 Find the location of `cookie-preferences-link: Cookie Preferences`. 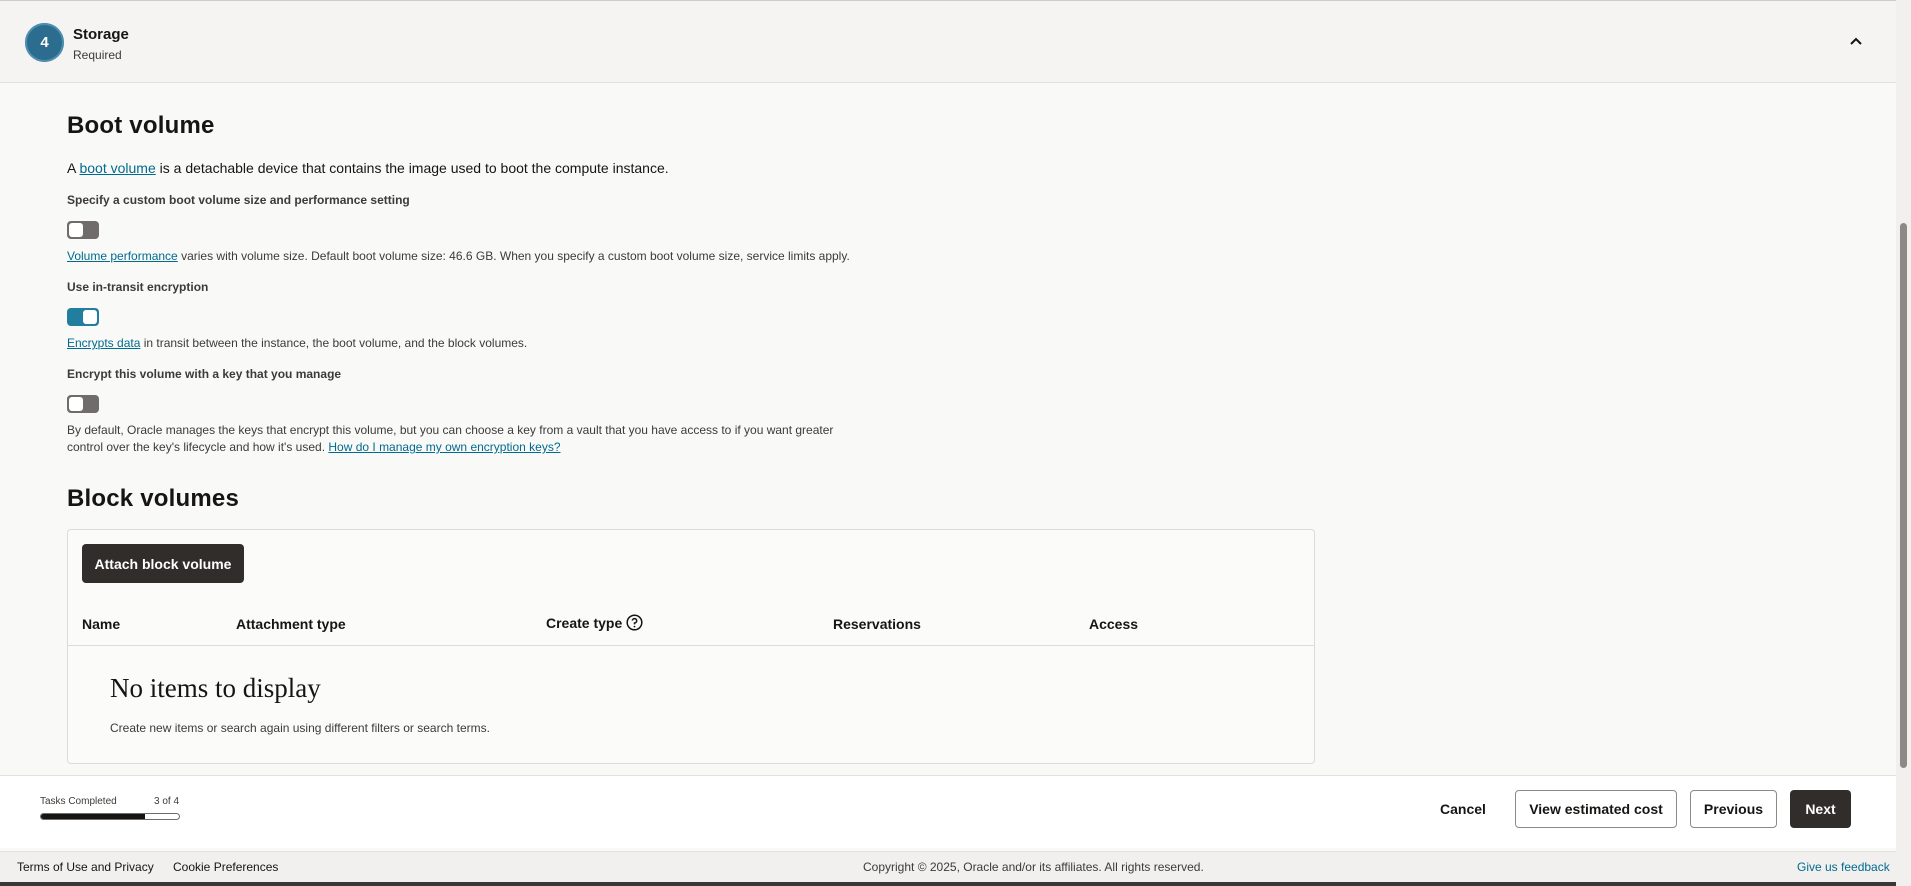

cookie-preferences-link: Cookie Preferences is located at coordinates (225, 867).